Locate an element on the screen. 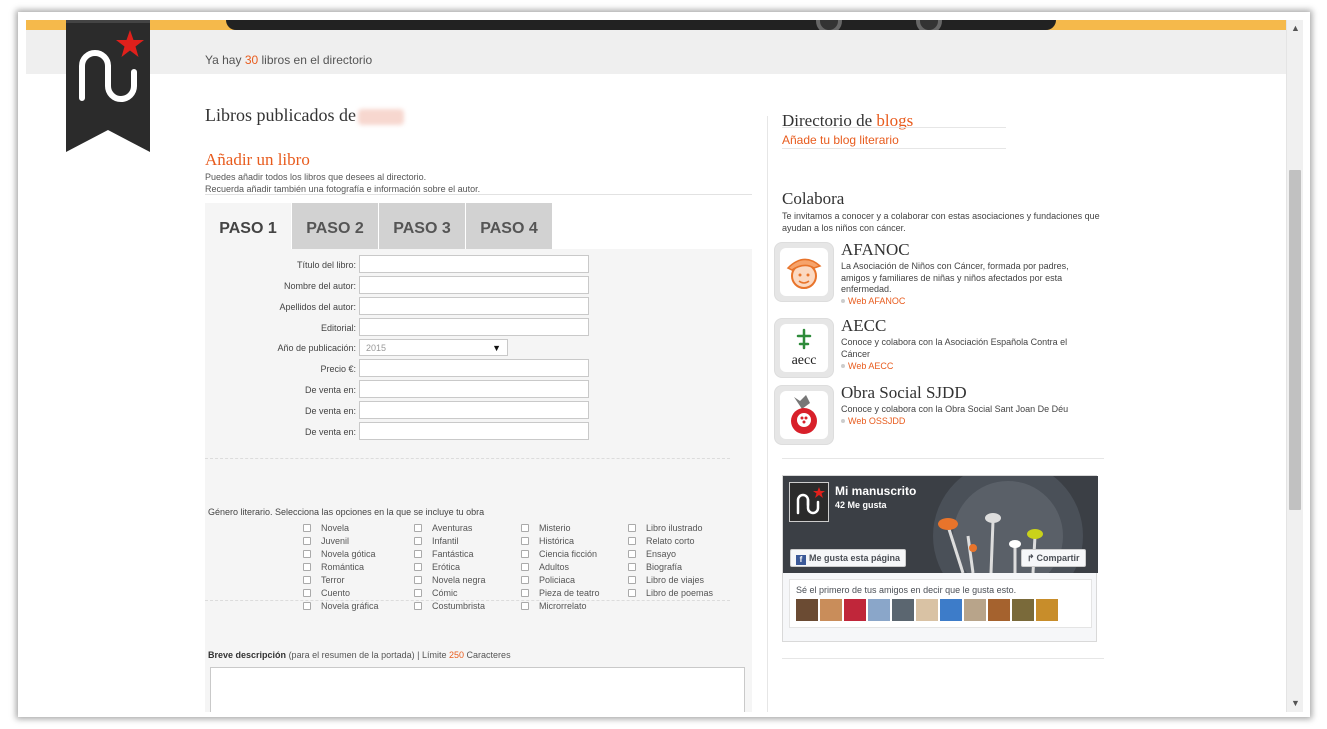 This screenshot has height=729, width=1327. genre-option: Libro de viajes is located at coordinates (666, 580).